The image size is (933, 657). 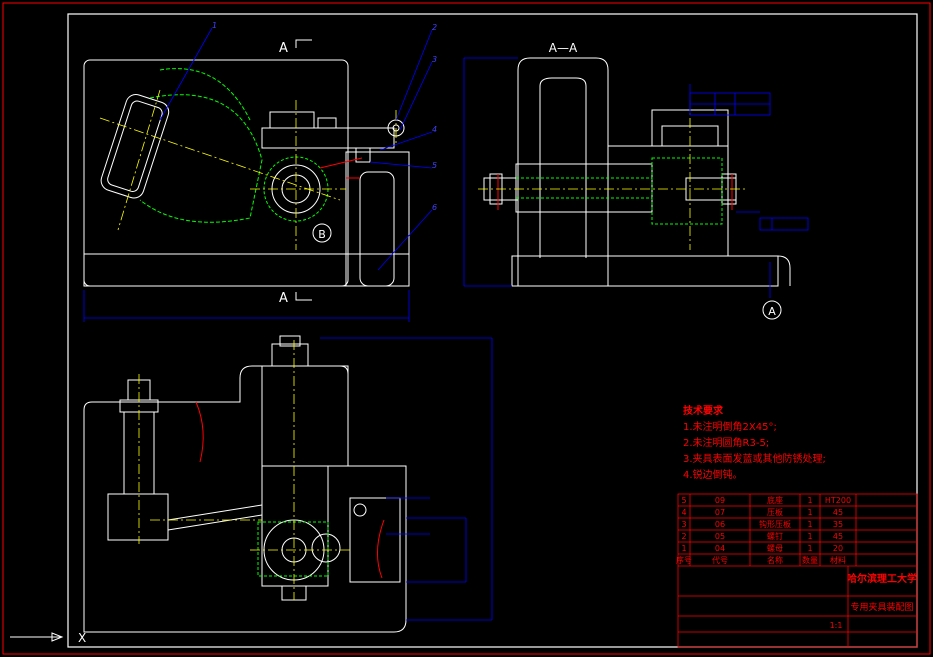 I want to click on section-arrow-bottom, so click(x=303, y=296).